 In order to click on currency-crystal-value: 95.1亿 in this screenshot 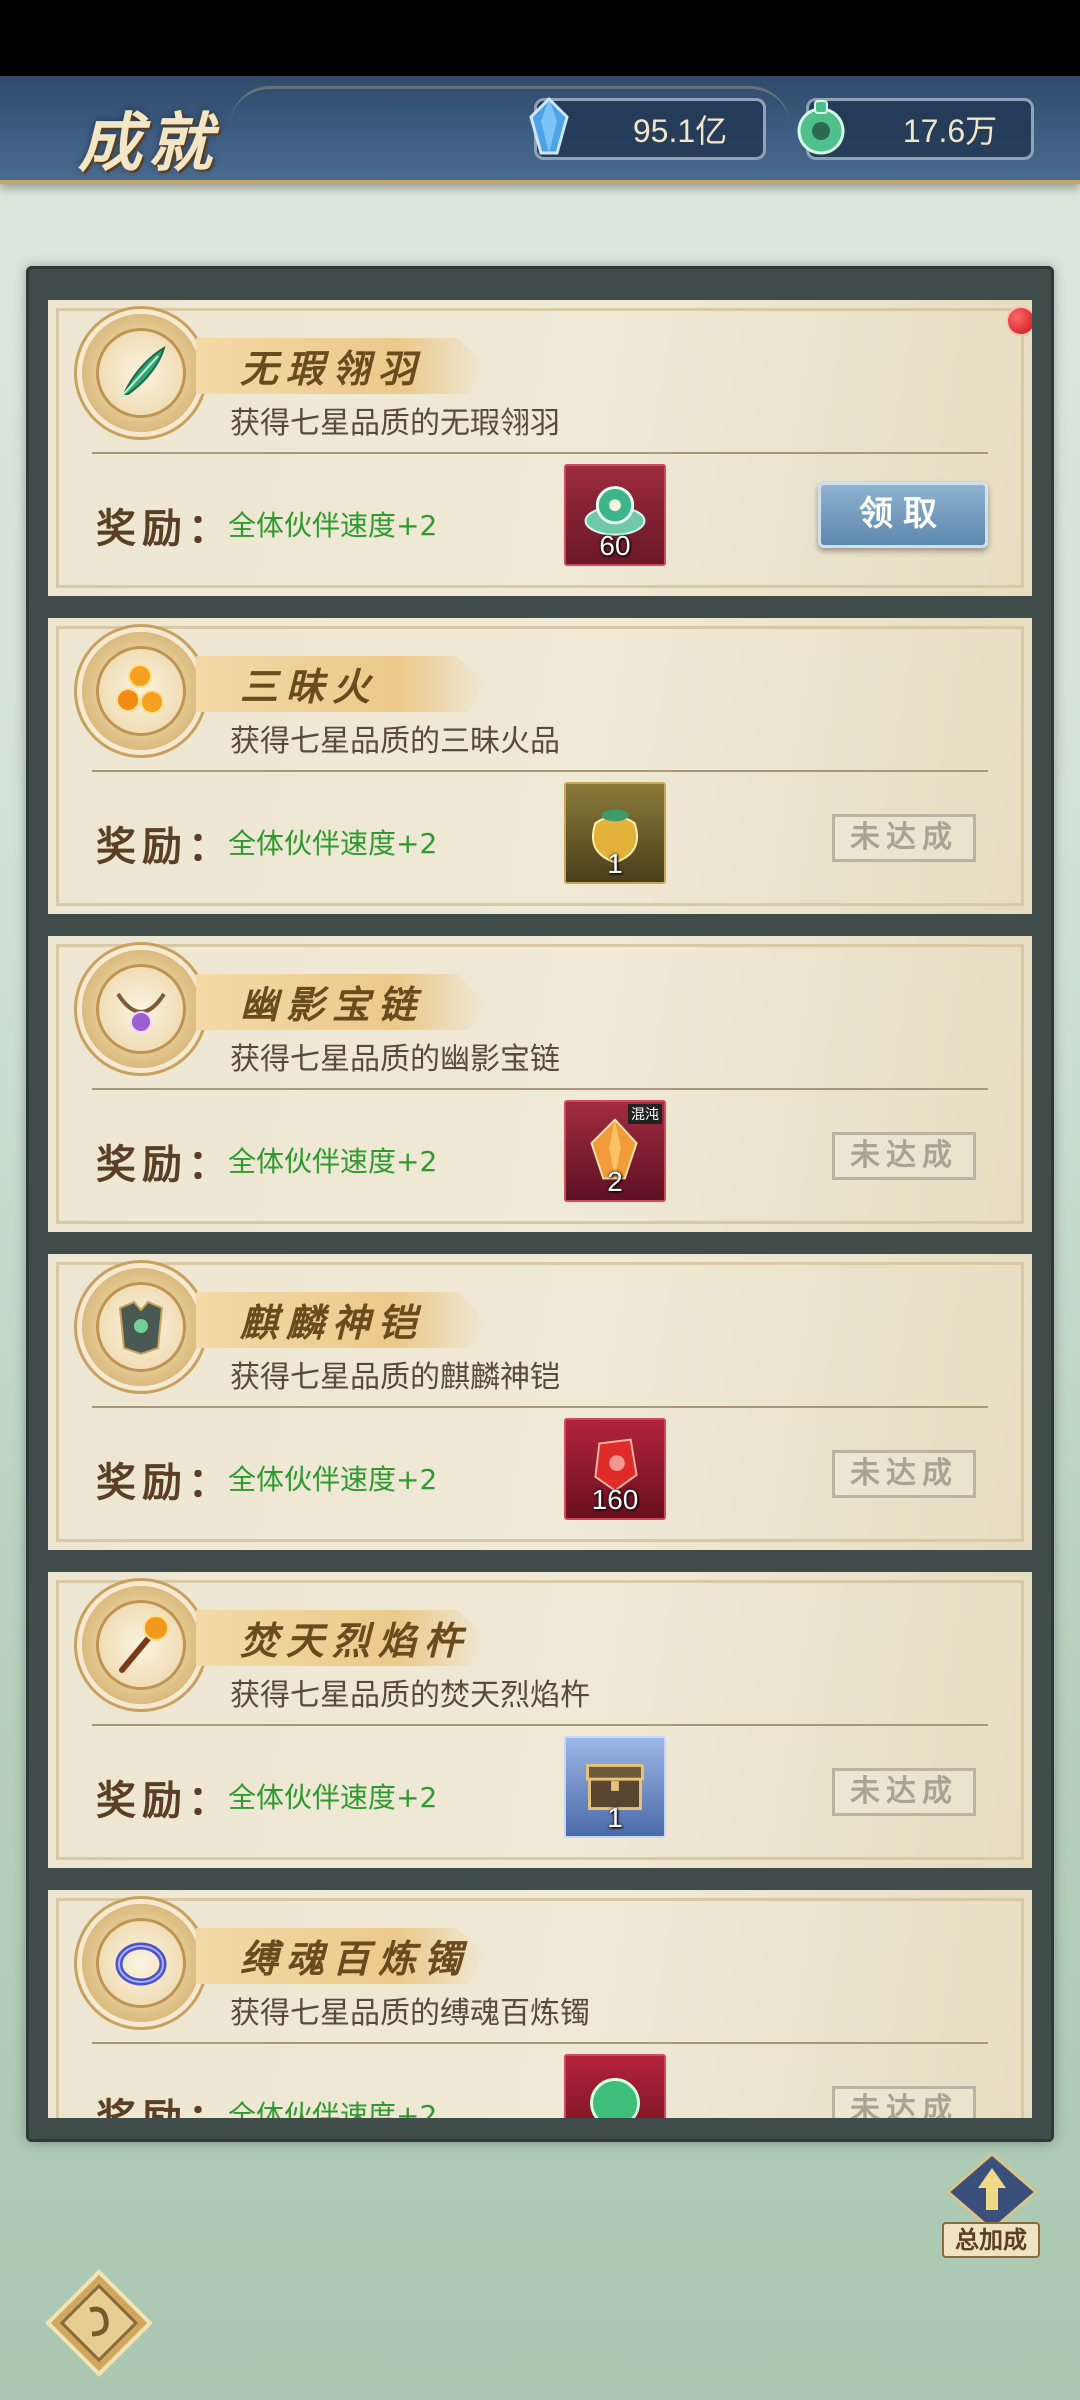, I will do `click(680, 131)`.